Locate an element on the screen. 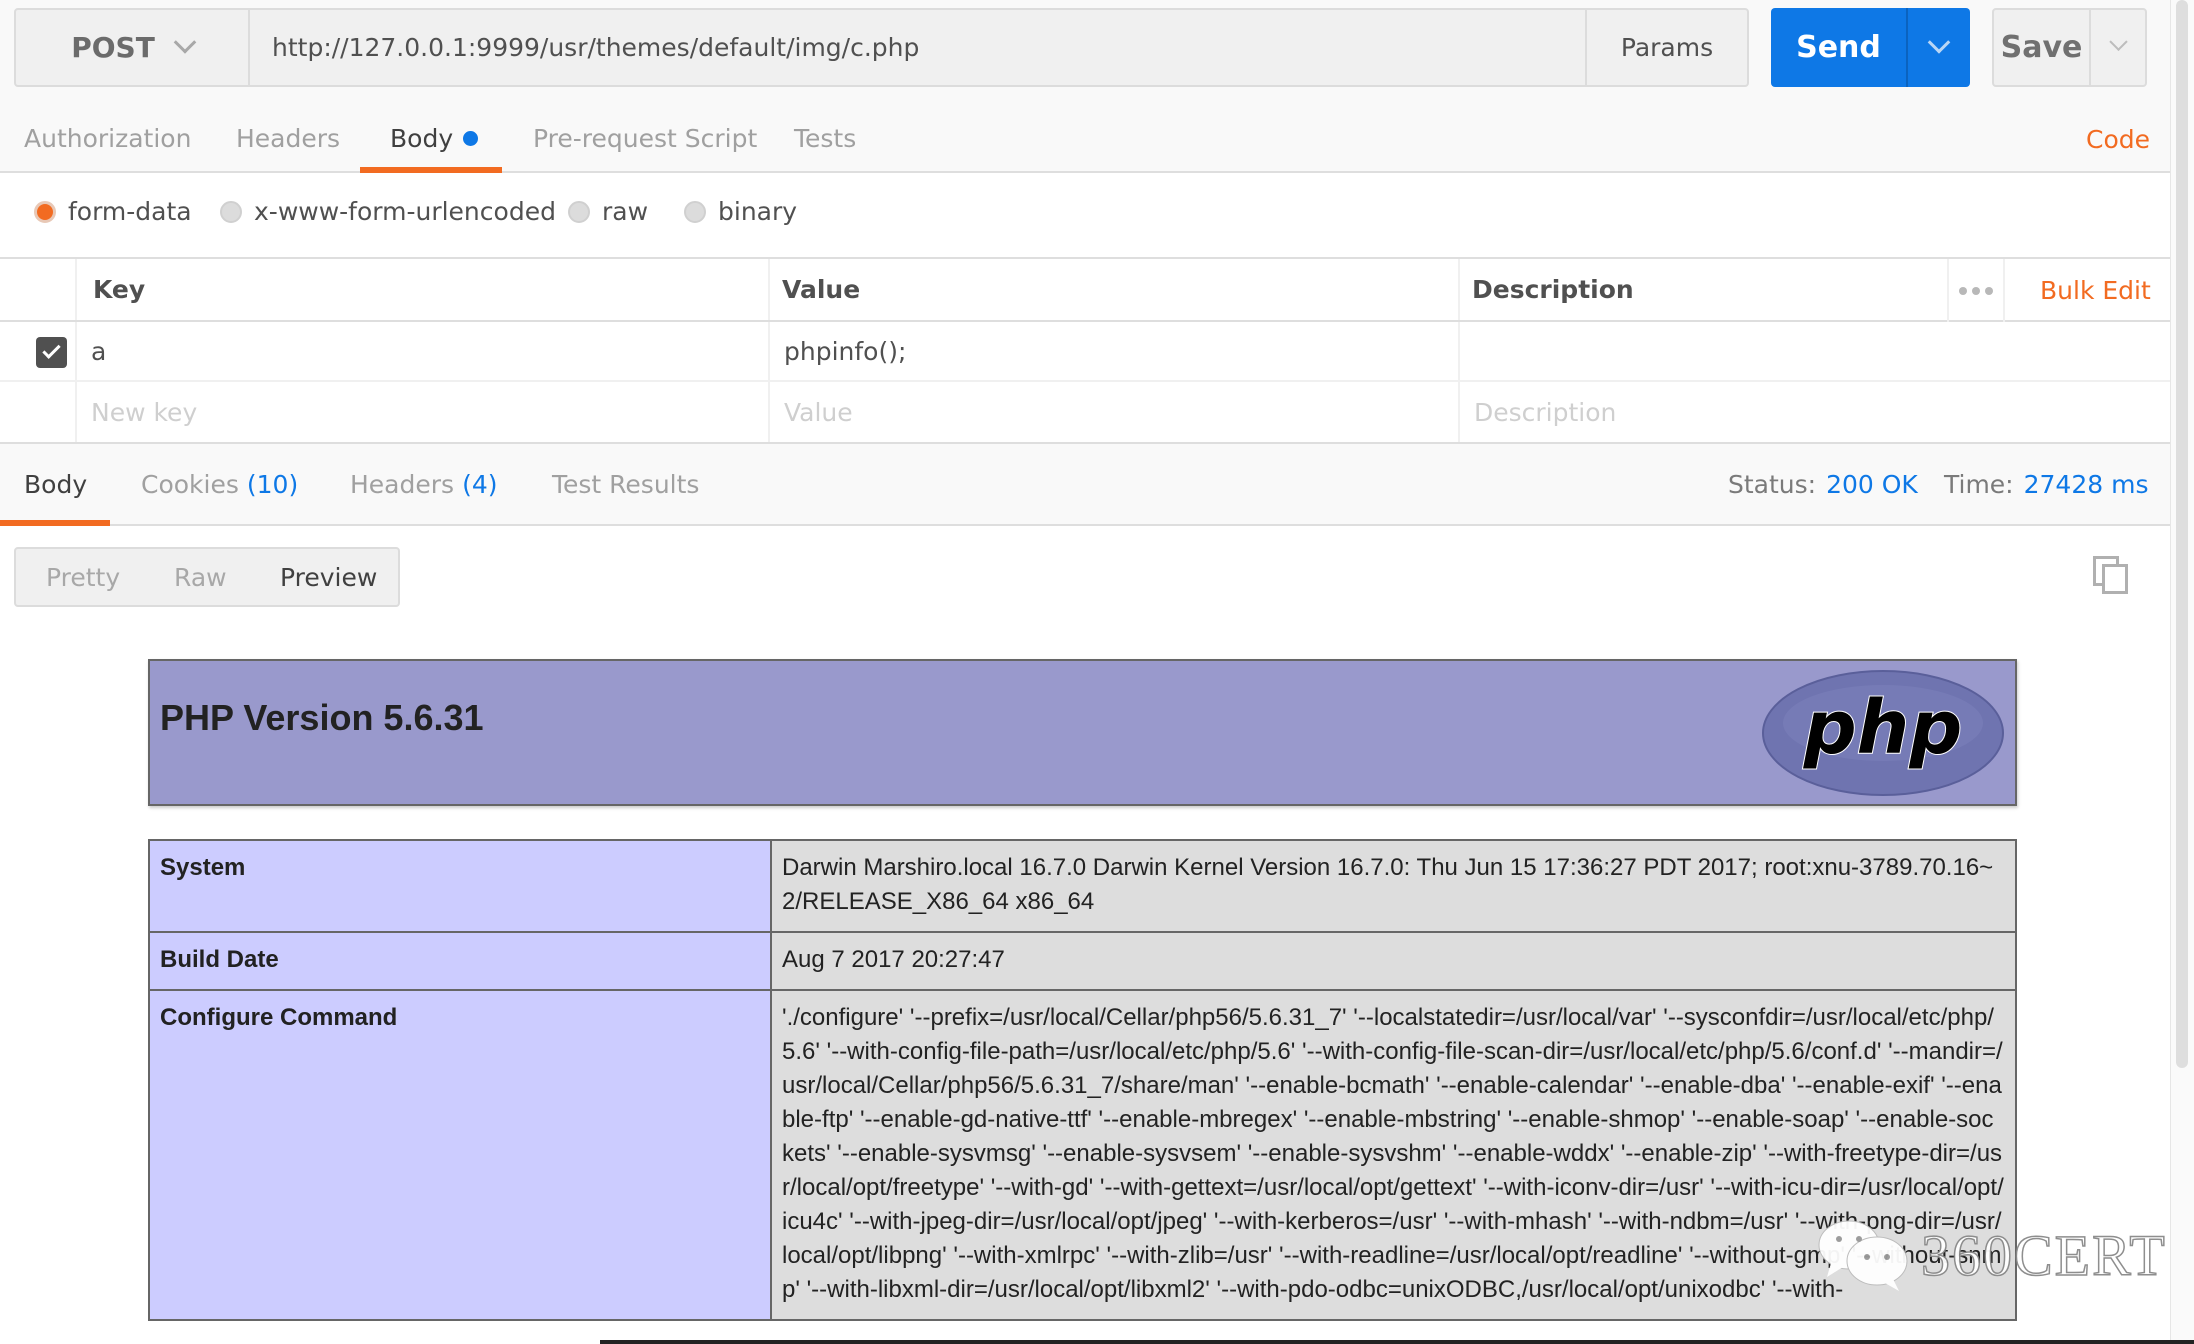  wechat-icon is located at coordinates (1863, 1255).